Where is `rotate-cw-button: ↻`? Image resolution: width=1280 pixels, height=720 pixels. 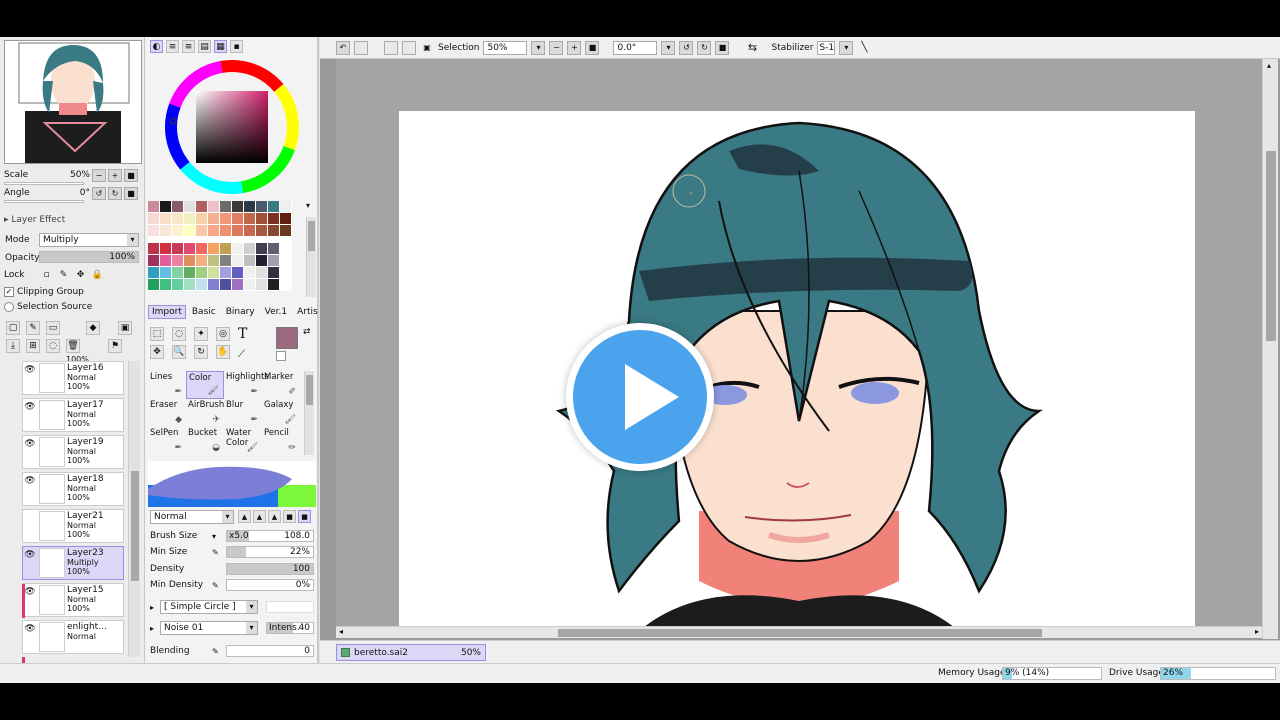
rotate-cw-button: ↻ is located at coordinates (704, 47).